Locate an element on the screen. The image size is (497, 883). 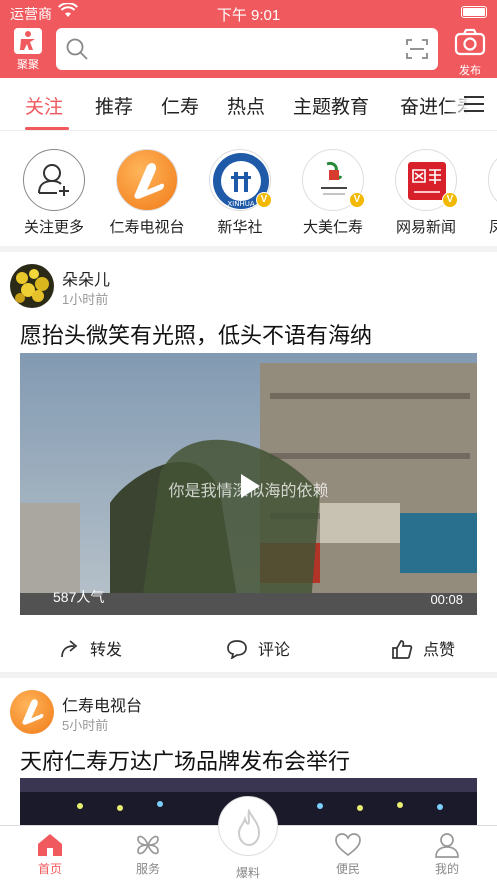
channel-renshou-tv: 仁寿电视台 is located at coordinates (147, 193).